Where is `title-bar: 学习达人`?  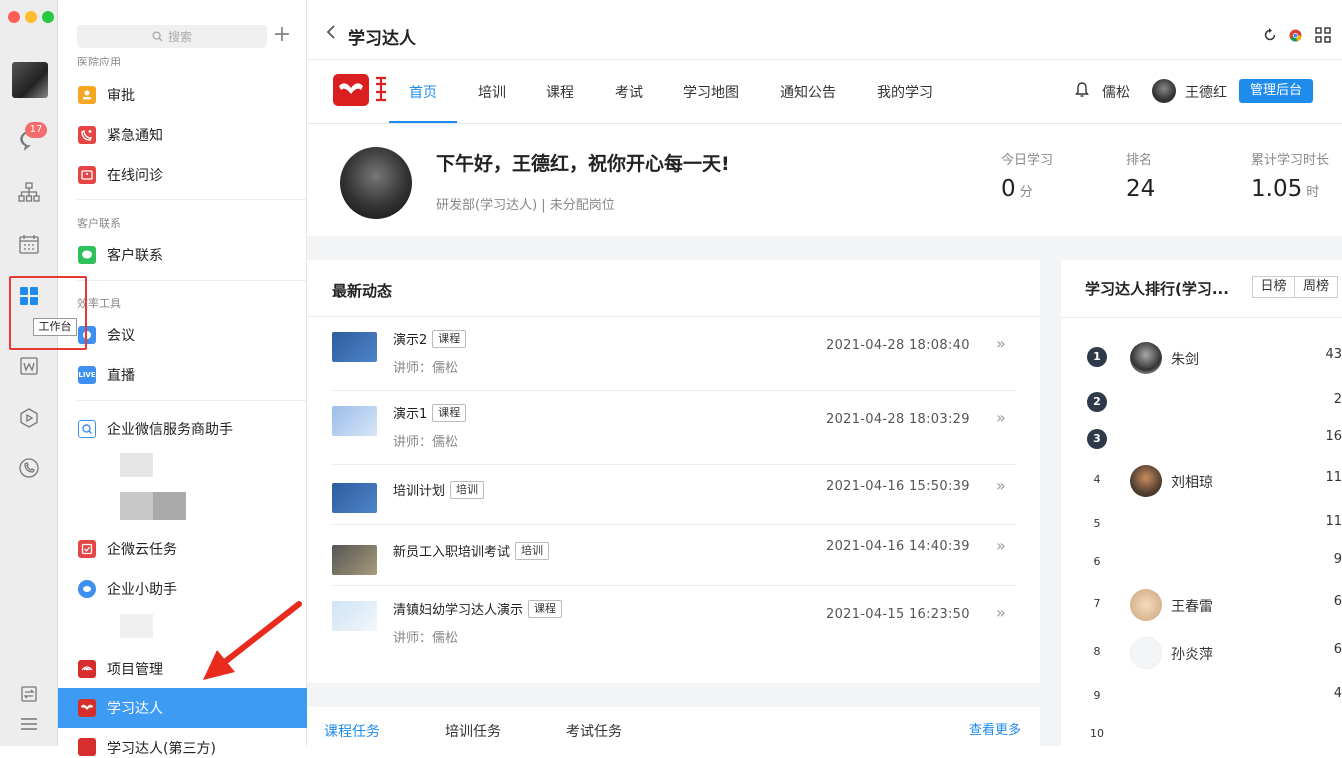 title-bar: 学习达人 is located at coordinates (824, 30).